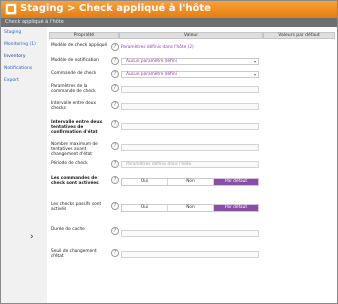 This screenshot has height=304, width=338. What do you see at coordinates (34, 22) in the screenshot?
I see `page-subtitle: Check appliqué à l'hôte` at bounding box center [34, 22].